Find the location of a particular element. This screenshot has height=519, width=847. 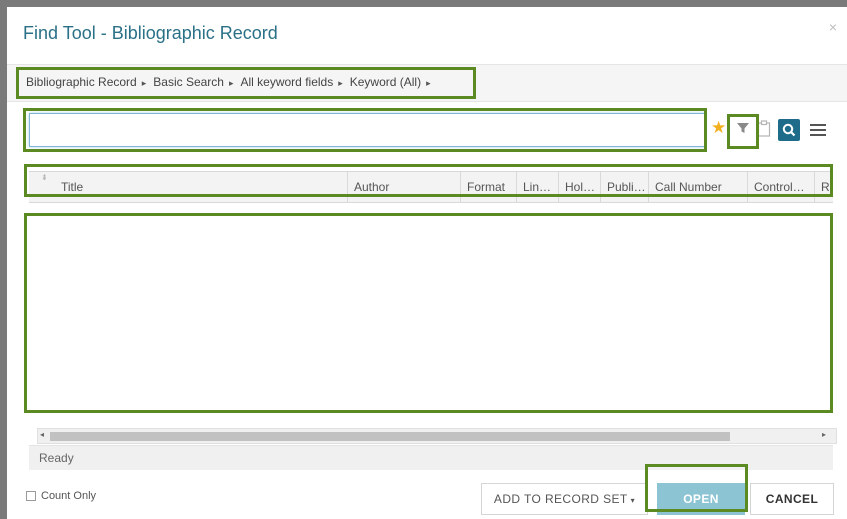

filter-icon is located at coordinates (743, 129).